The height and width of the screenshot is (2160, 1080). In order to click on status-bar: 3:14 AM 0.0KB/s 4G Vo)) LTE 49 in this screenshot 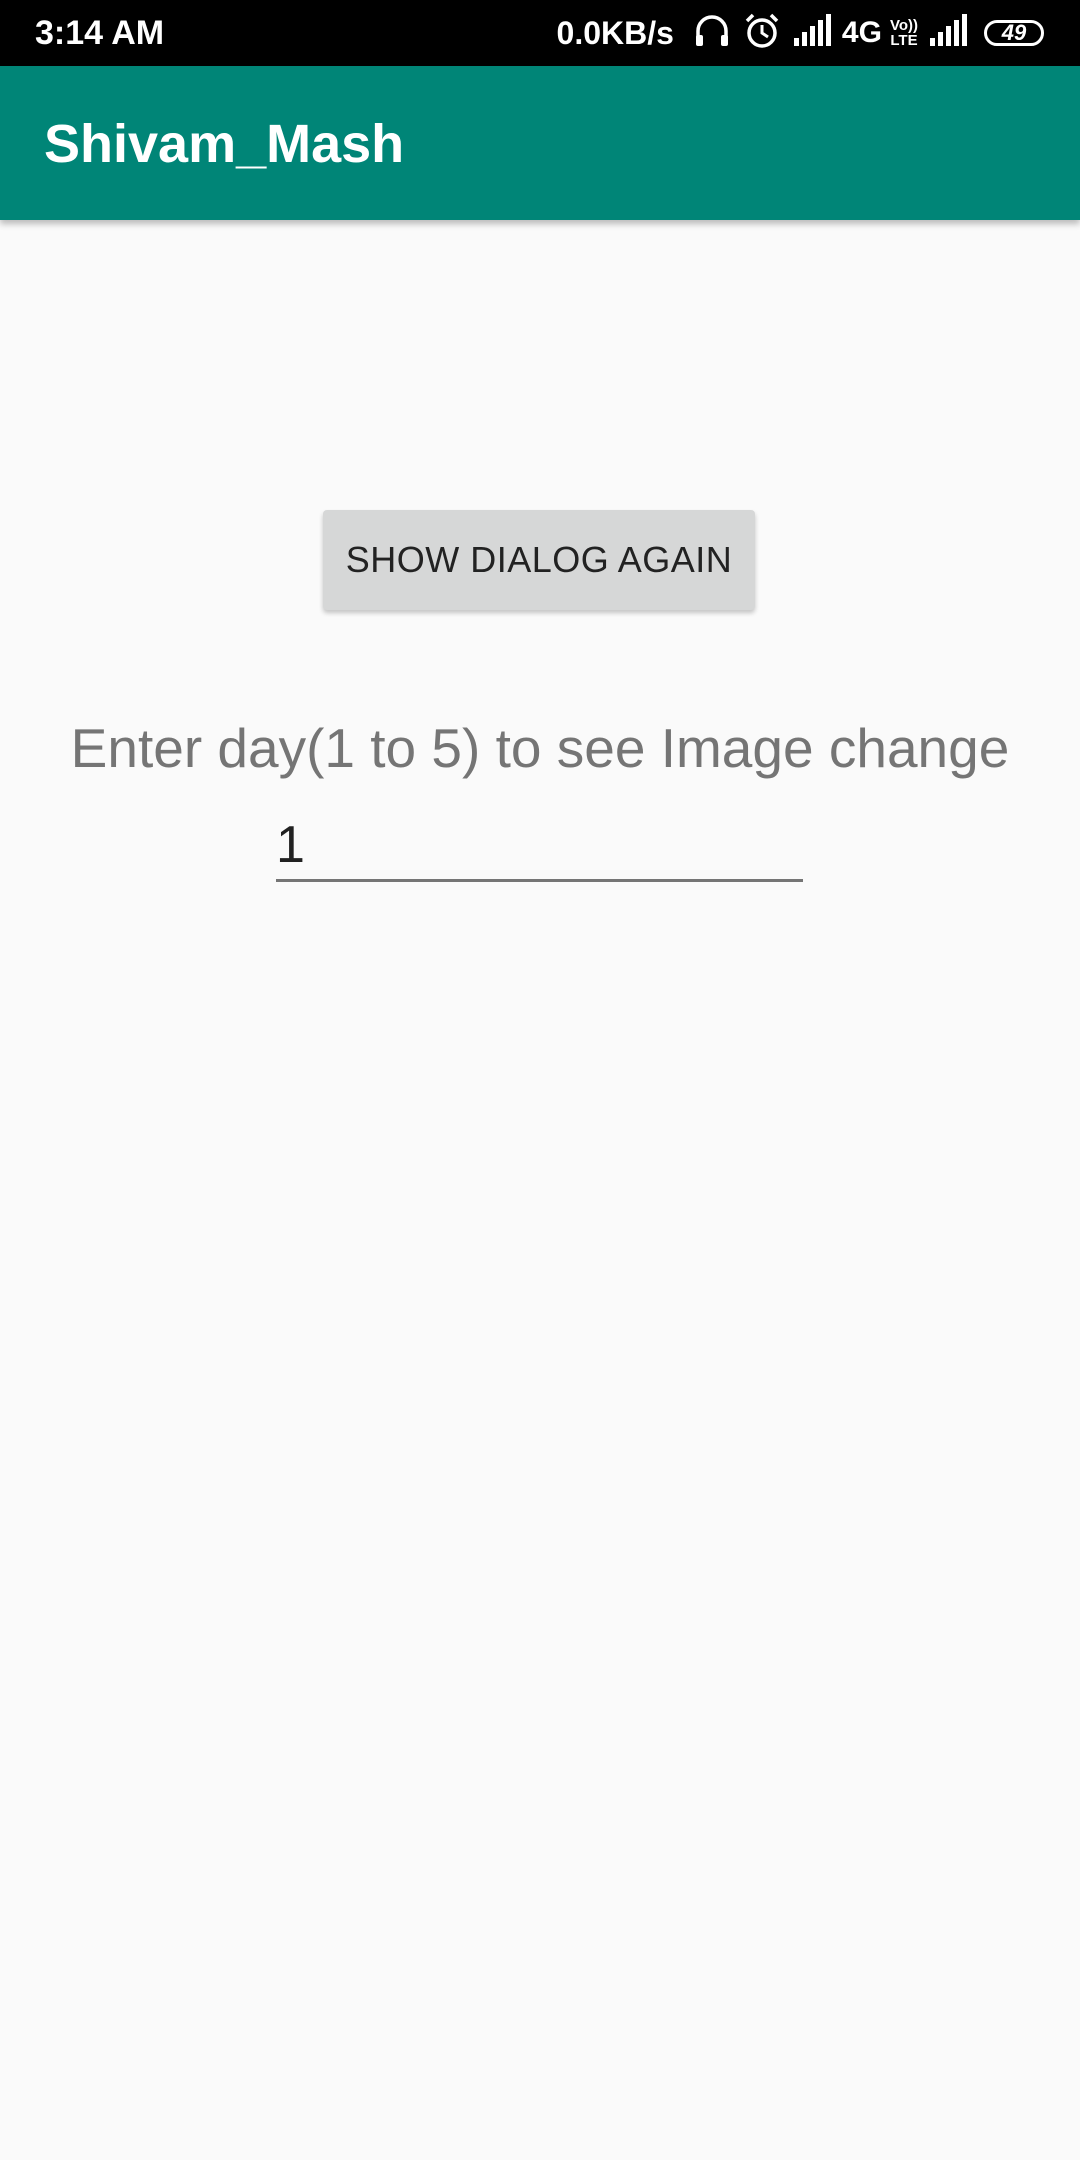, I will do `click(540, 33)`.